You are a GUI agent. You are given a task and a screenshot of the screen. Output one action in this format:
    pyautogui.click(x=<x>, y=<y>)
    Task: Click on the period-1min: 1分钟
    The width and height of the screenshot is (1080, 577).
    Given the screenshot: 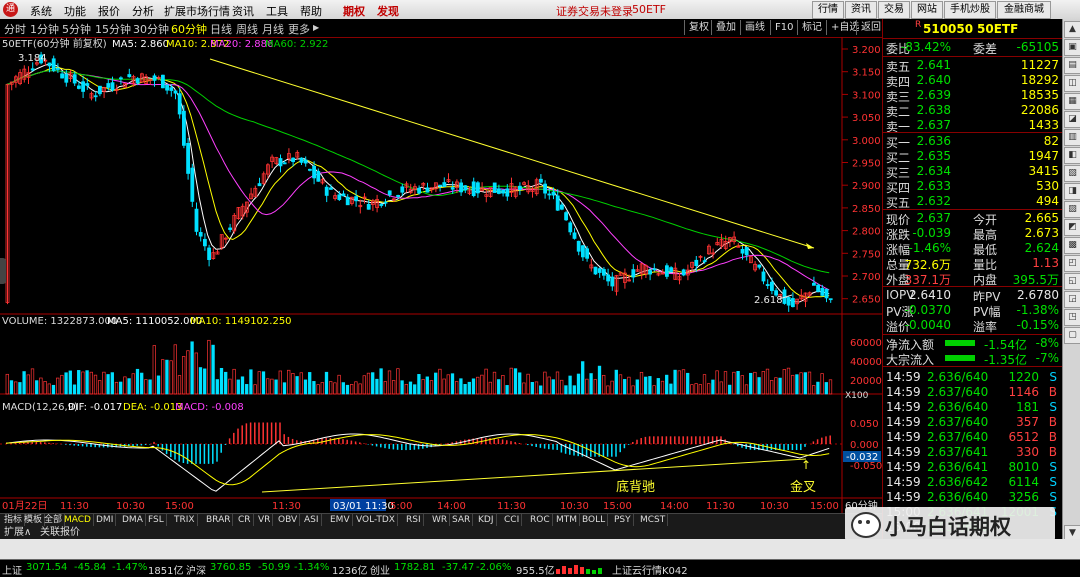 What is the action you would take?
    pyautogui.click(x=44, y=29)
    